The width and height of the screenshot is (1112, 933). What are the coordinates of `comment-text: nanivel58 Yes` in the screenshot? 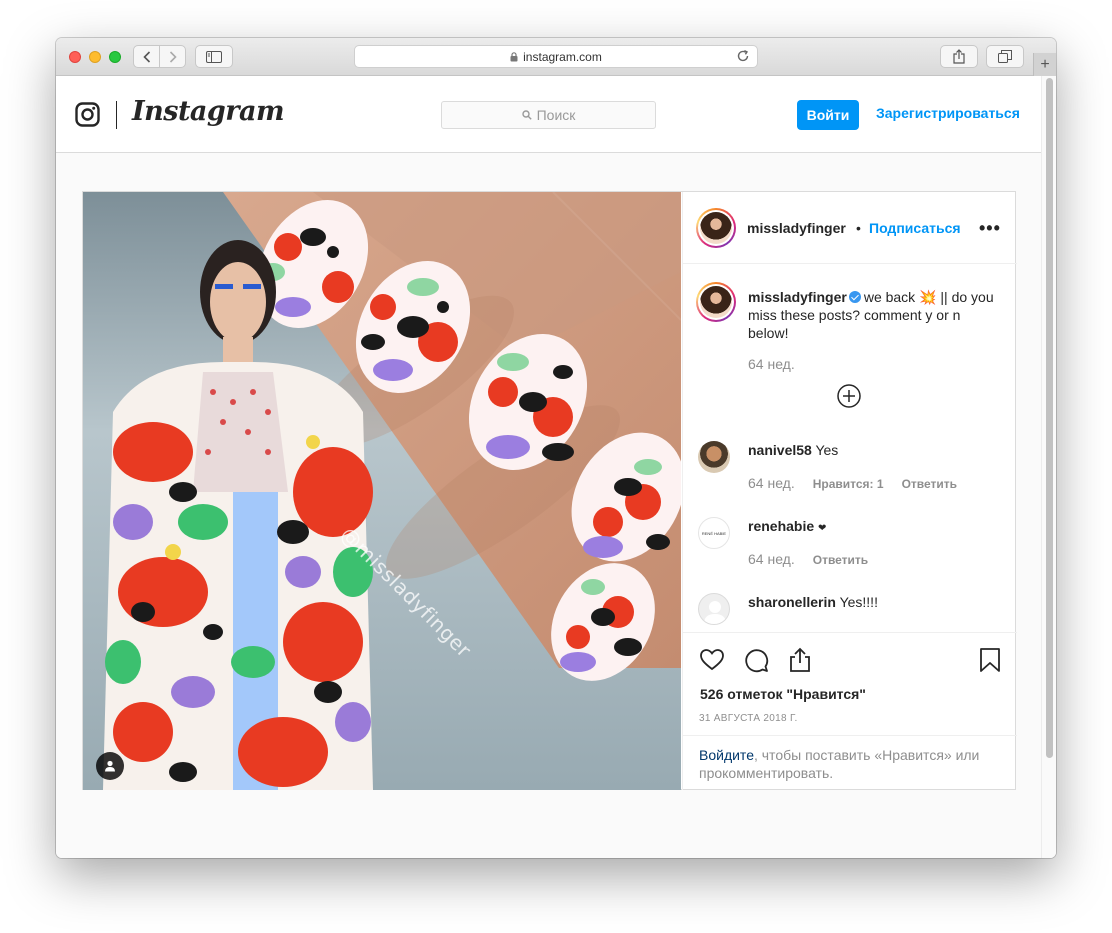 It's located at (793, 450).